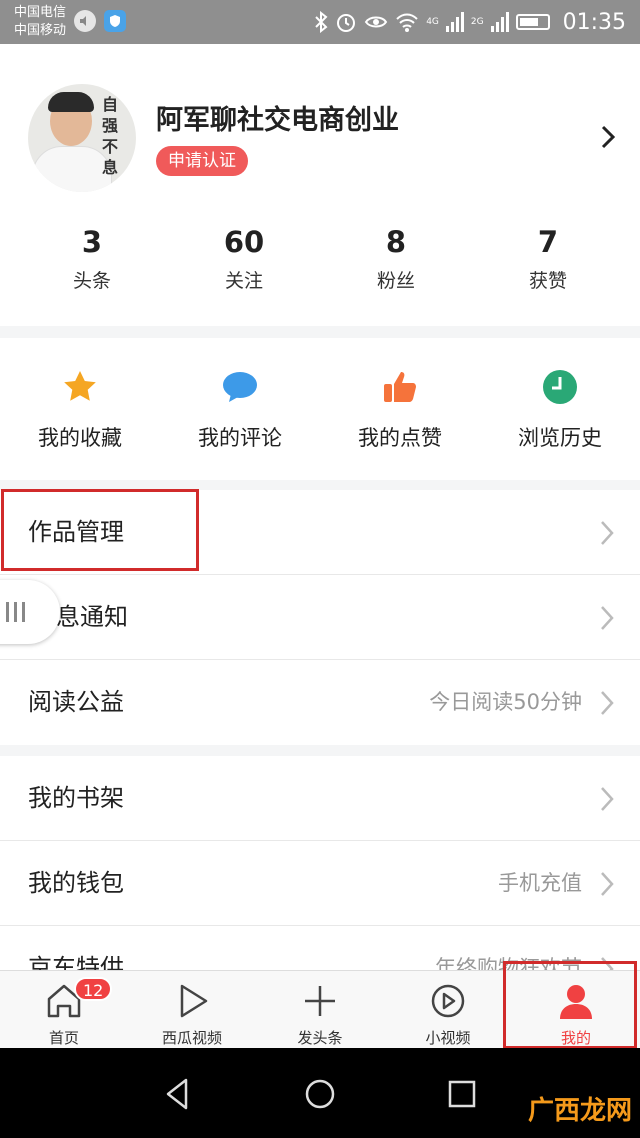 The width and height of the screenshot is (640, 1138). What do you see at coordinates (40, 30) in the screenshot?
I see `carrier-2: 中国移动` at bounding box center [40, 30].